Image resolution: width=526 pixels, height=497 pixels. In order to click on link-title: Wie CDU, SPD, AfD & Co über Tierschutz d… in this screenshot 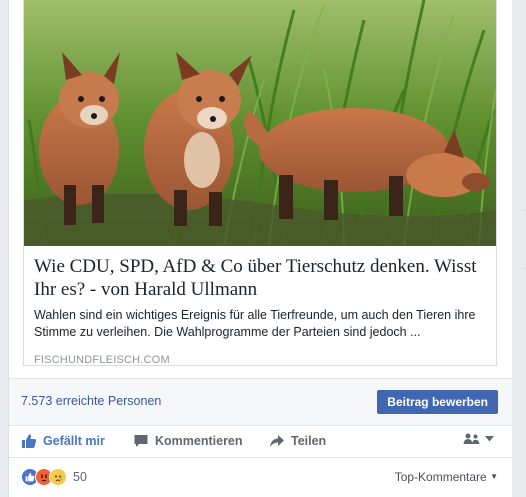, I will do `click(261, 278)`.